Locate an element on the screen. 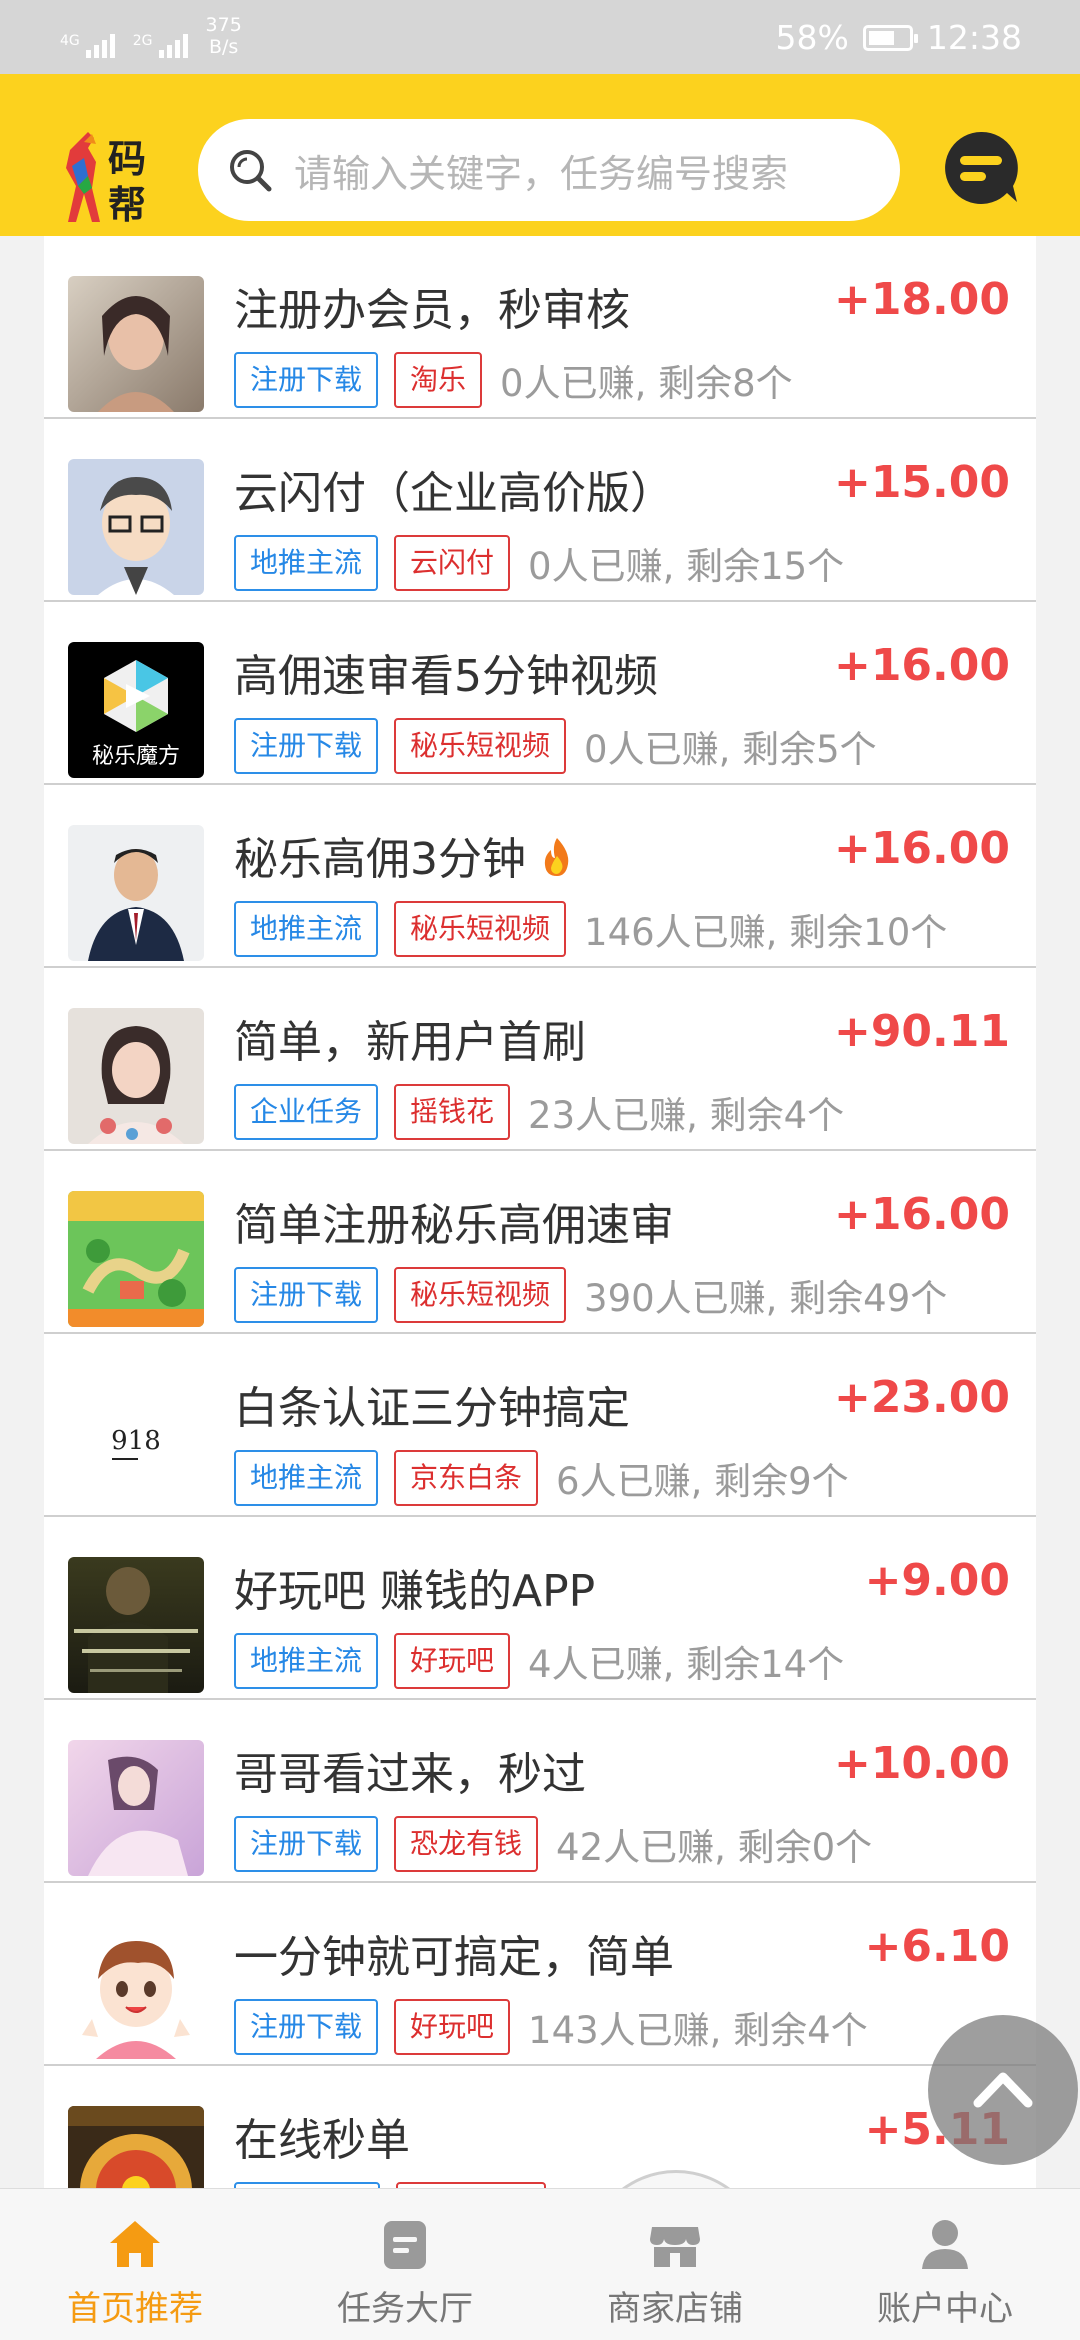 This screenshot has height=2340, width=1080. nav-label: 首页推荐 is located at coordinates (135, 2309).